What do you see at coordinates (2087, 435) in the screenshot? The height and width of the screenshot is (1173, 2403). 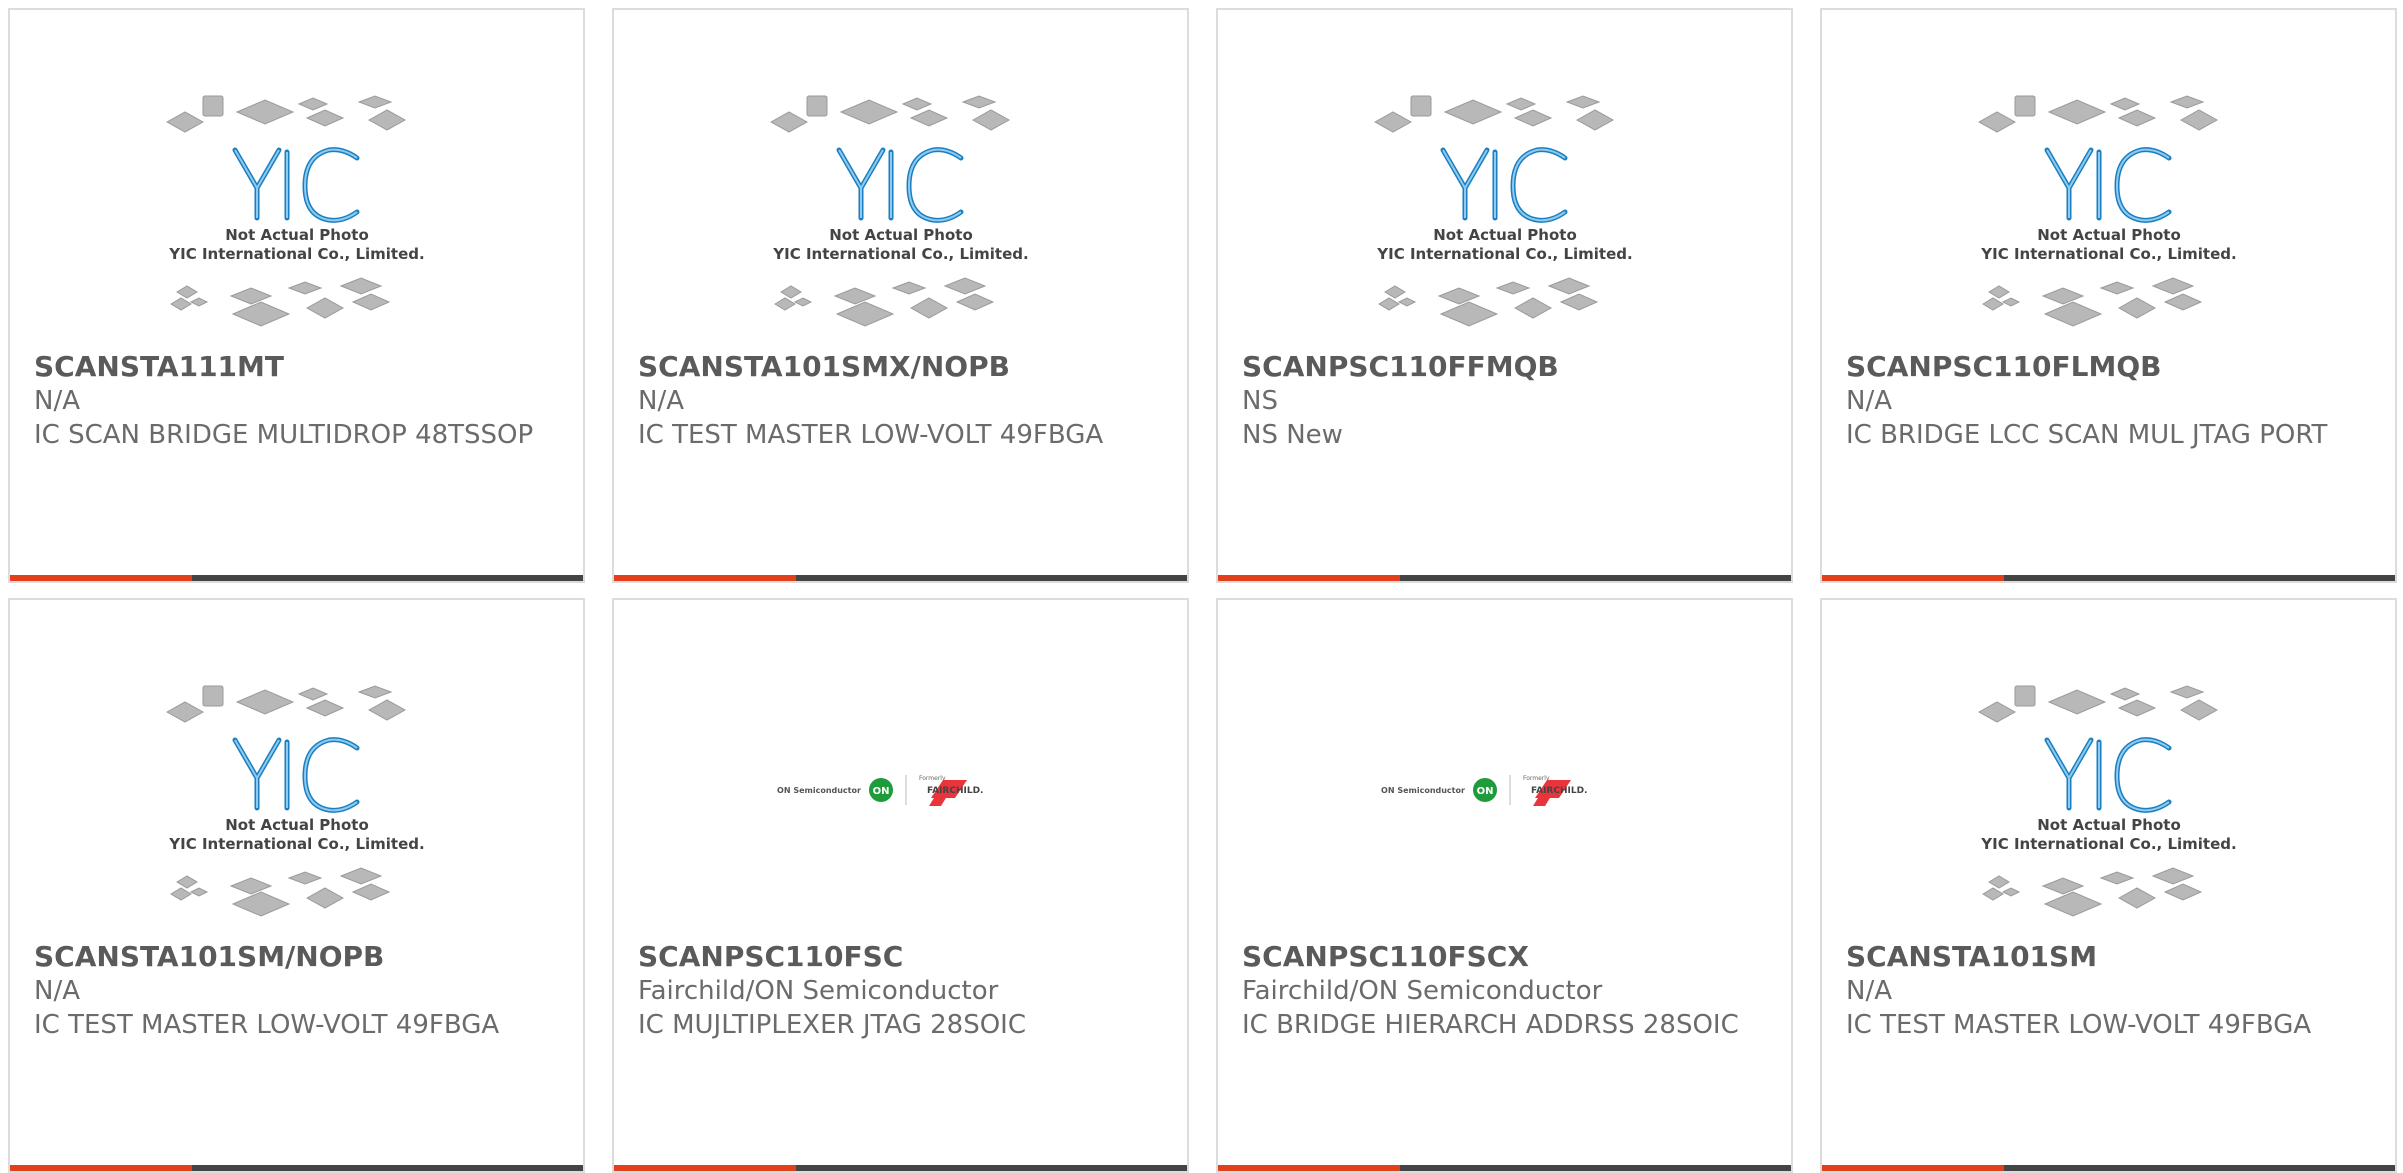 I see `description-label: IC BRIDGE LCC SCAN MUL JTAG PORT` at bounding box center [2087, 435].